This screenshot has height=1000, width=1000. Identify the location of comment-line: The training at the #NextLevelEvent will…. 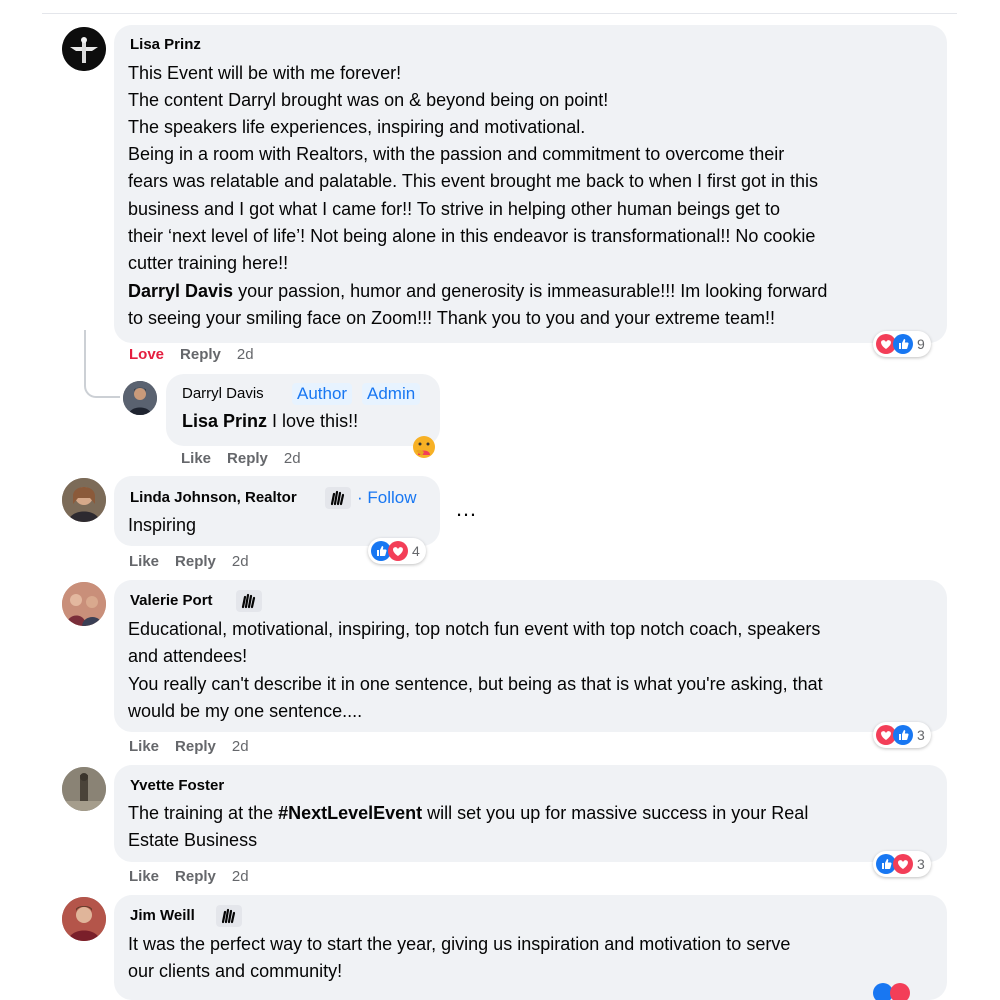
(468, 813).